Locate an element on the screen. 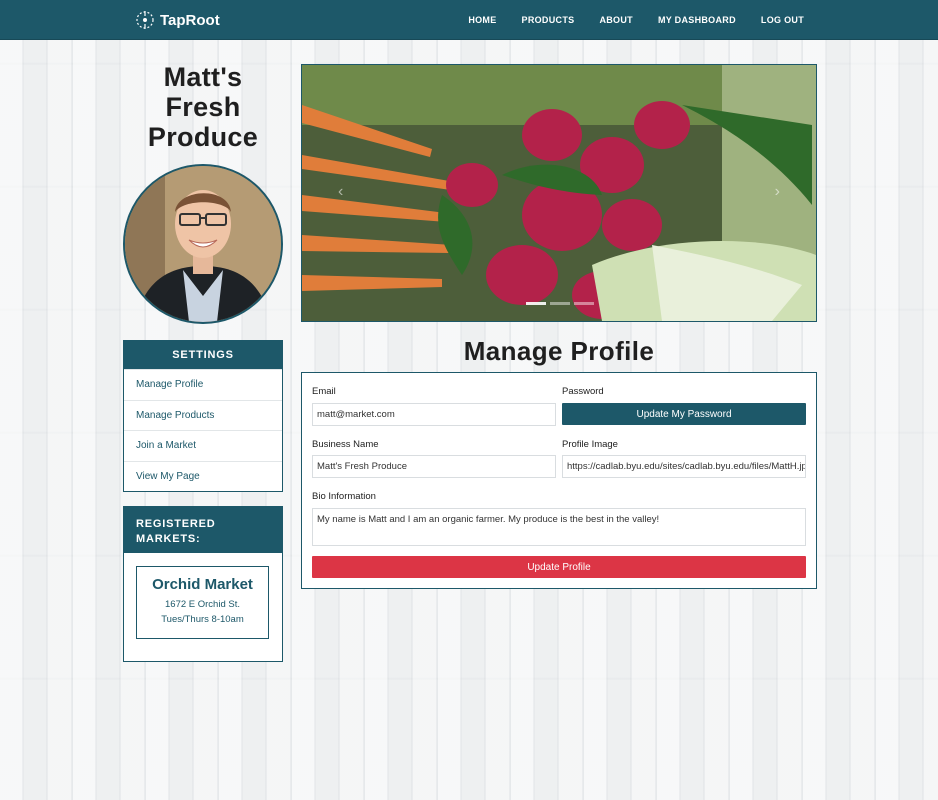  settings-item-view-my-page: View My Page is located at coordinates (203, 476).